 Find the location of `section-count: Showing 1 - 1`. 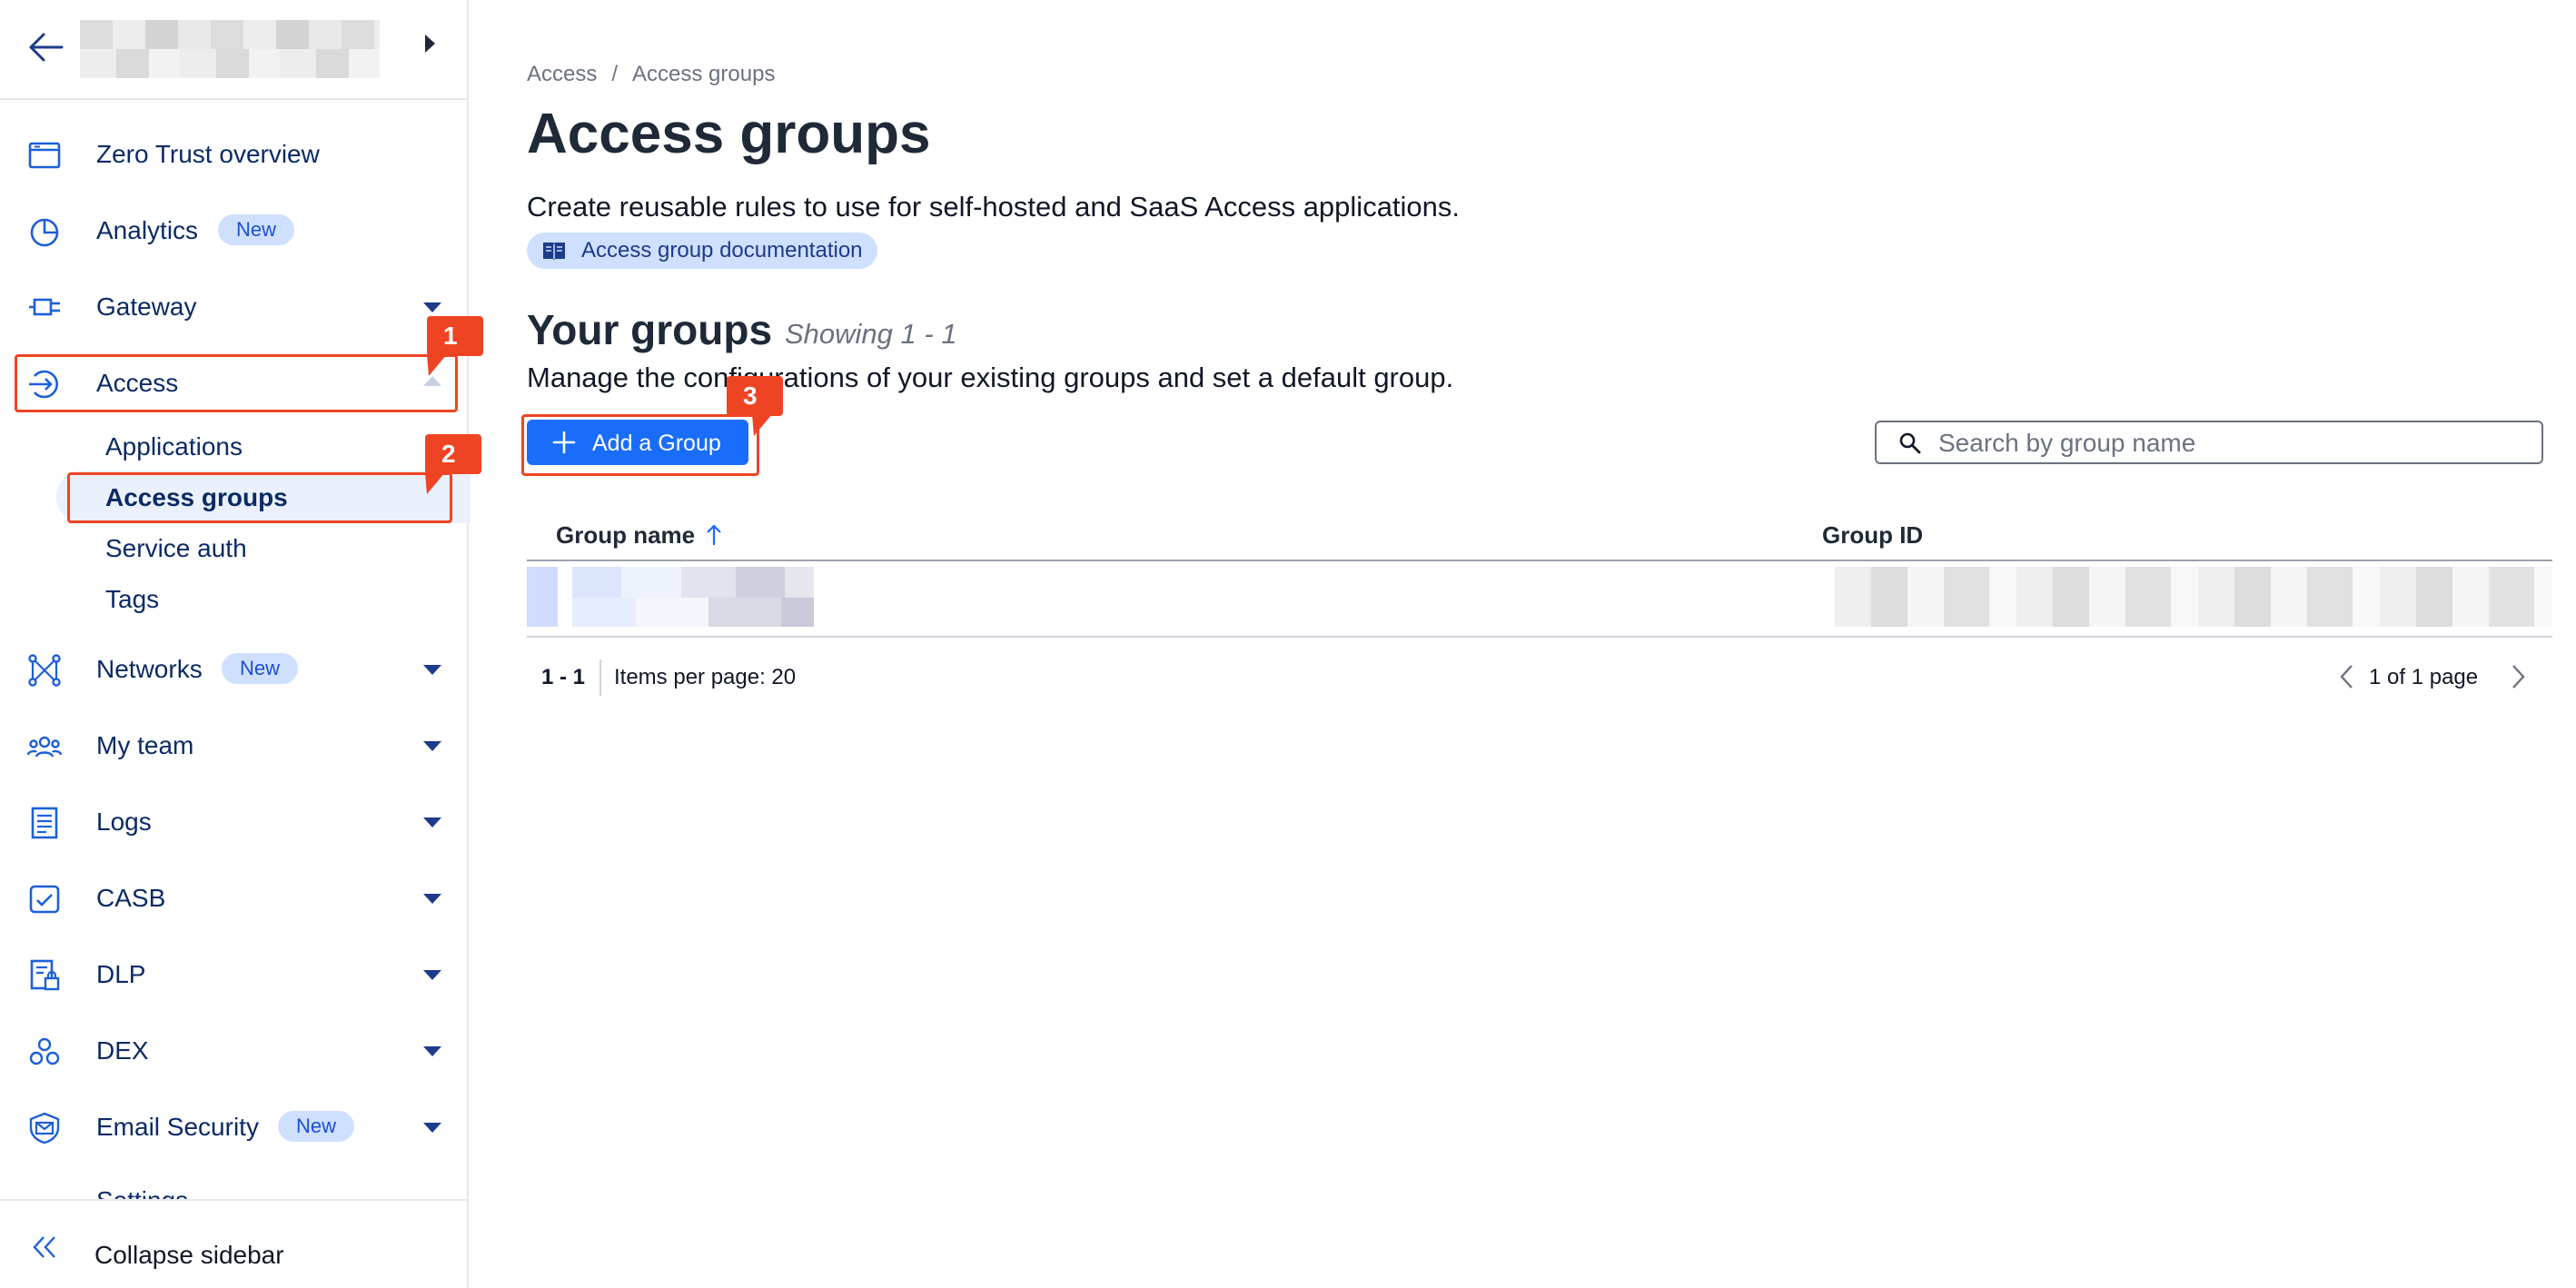

section-count: Showing 1 - 1 is located at coordinates (871, 334).